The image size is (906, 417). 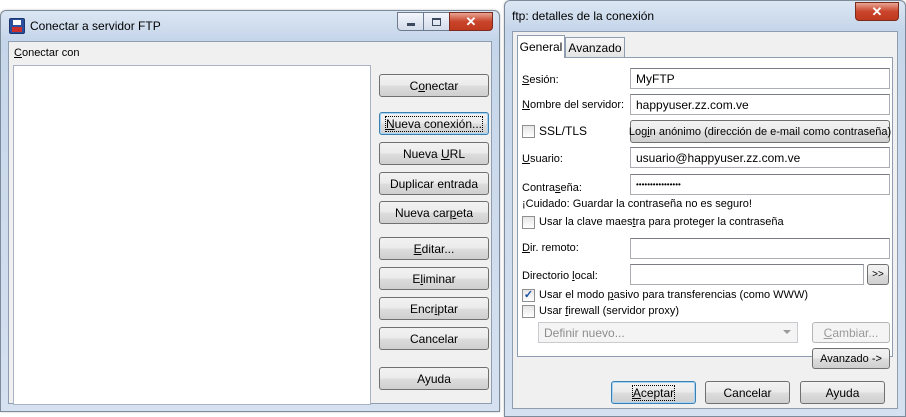 What do you see at coordinates (95, 26) in the screenshot?
I see `window-title: Conectar a servidor FTP` at bounding box center [95, 26].